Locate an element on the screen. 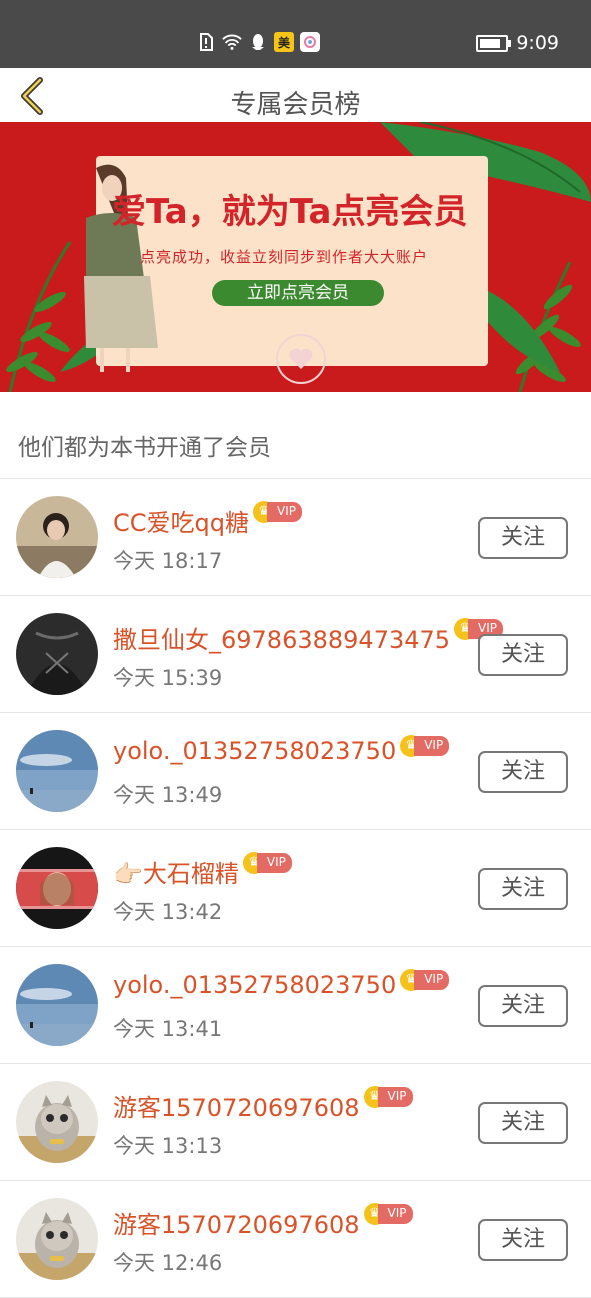 The height and width of the screenshot is (1298, 591). page-title: 专属会员榜 is located at coordinates (295, 105).